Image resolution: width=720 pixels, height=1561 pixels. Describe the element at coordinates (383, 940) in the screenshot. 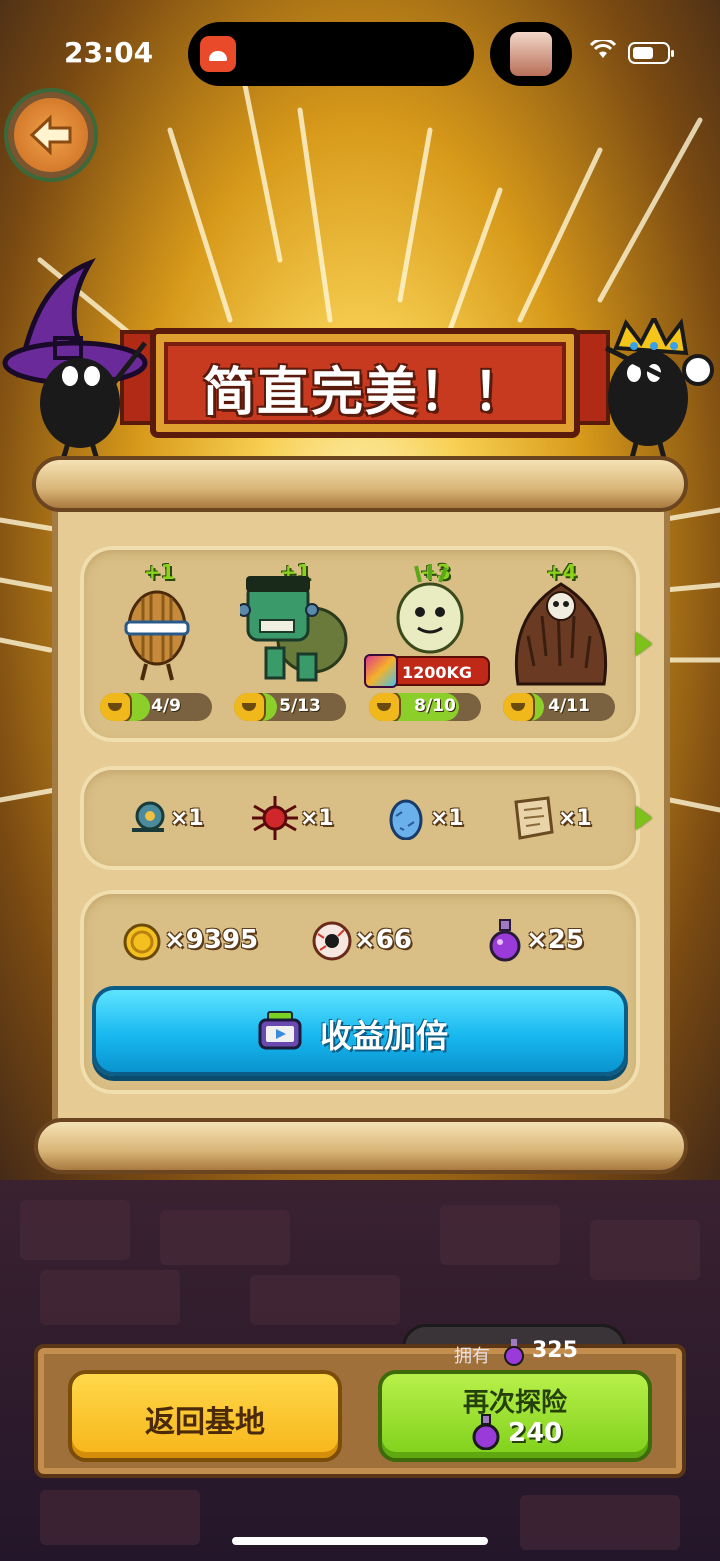

I see `eyeball-count: ×66` at that location.